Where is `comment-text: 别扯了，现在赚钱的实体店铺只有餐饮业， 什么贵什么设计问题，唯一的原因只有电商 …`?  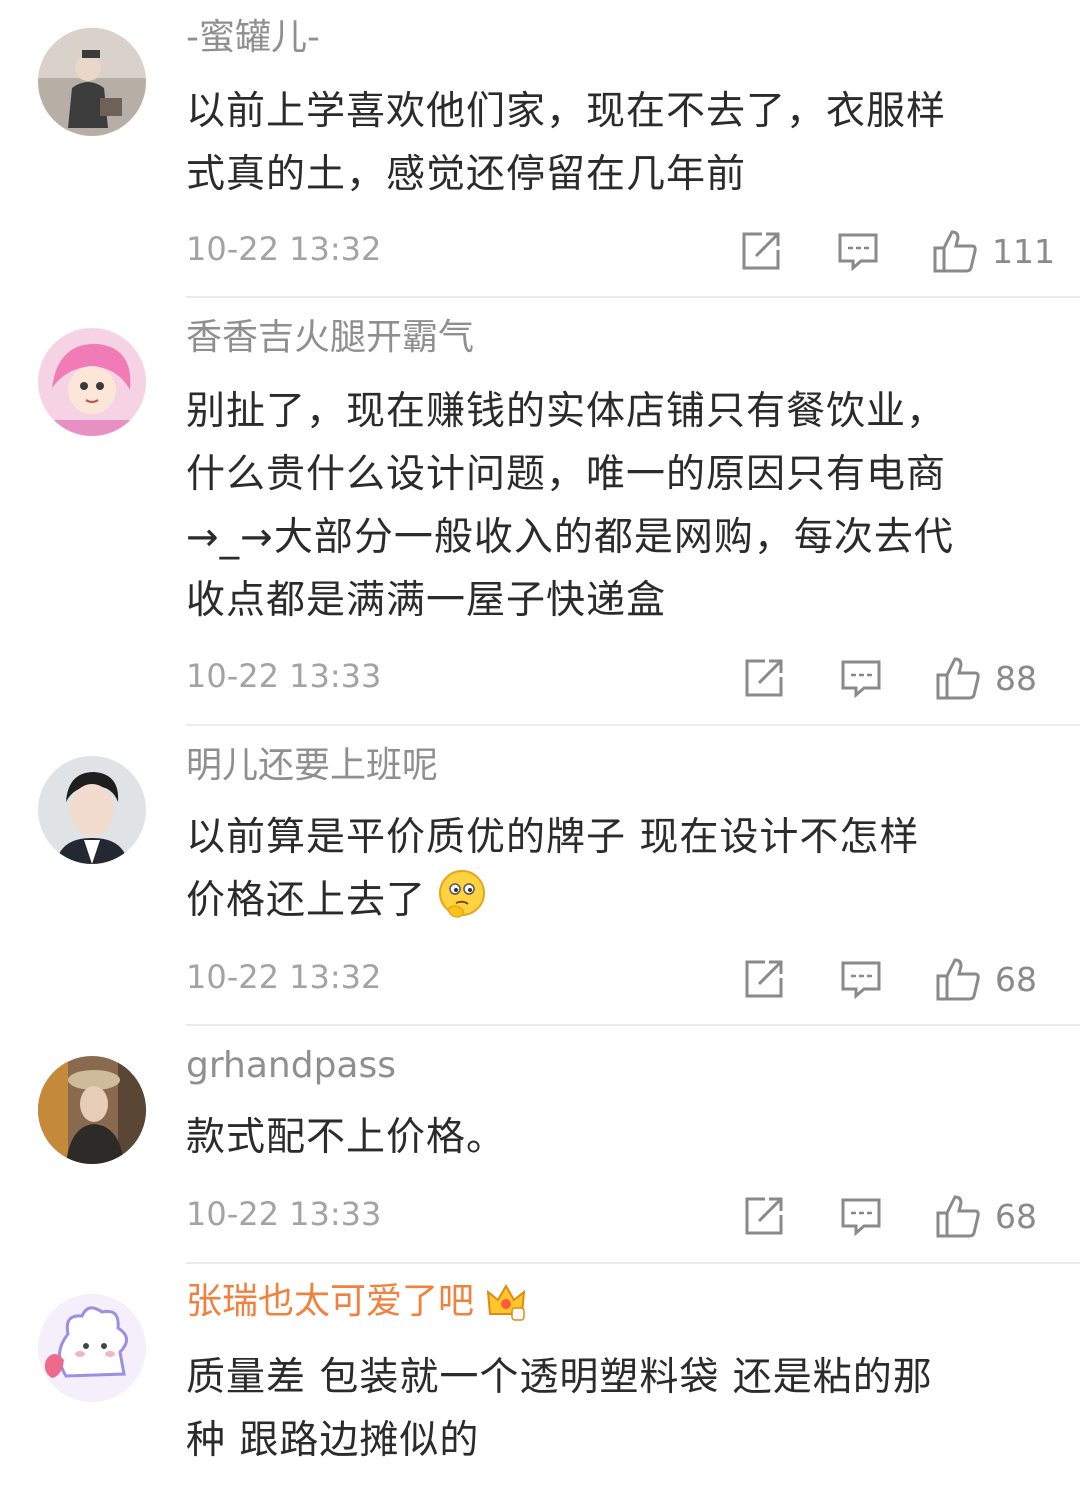
comment-text: 别扯了，现在赚钱的实体店铺只有餐饮业， 什么贵什么设计问题，唯一的原因只有电商 … is located at coordinates (616, 506).